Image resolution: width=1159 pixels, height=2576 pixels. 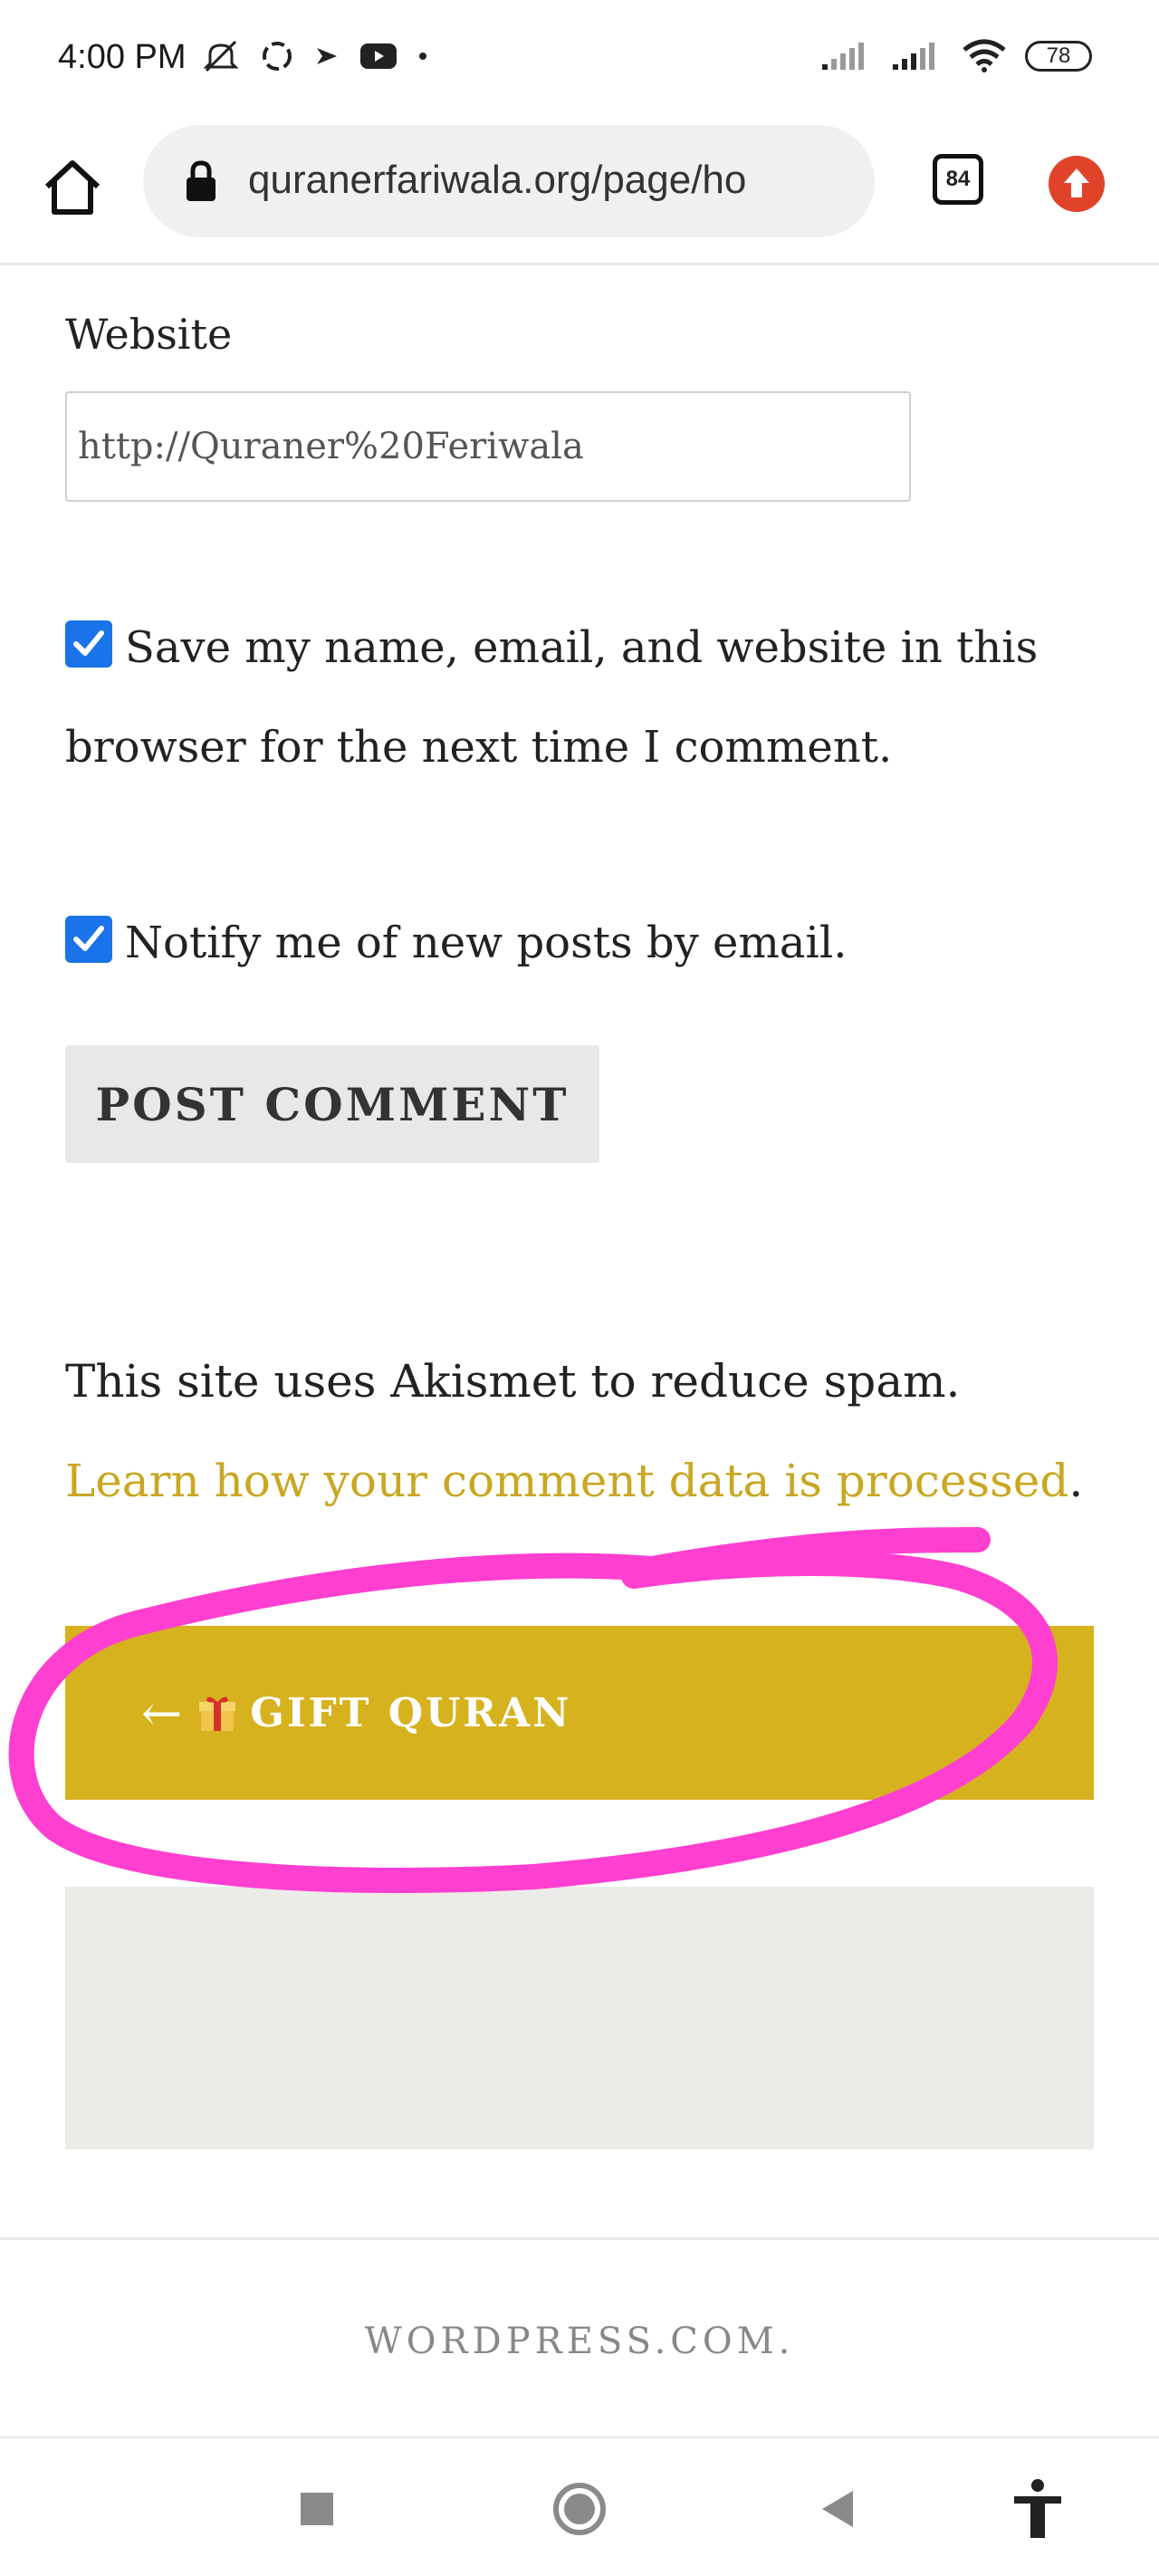 What do you see at coordinates (73, 188) in the screenshot?
I see `home-icon` at bounding box center [73, 188].